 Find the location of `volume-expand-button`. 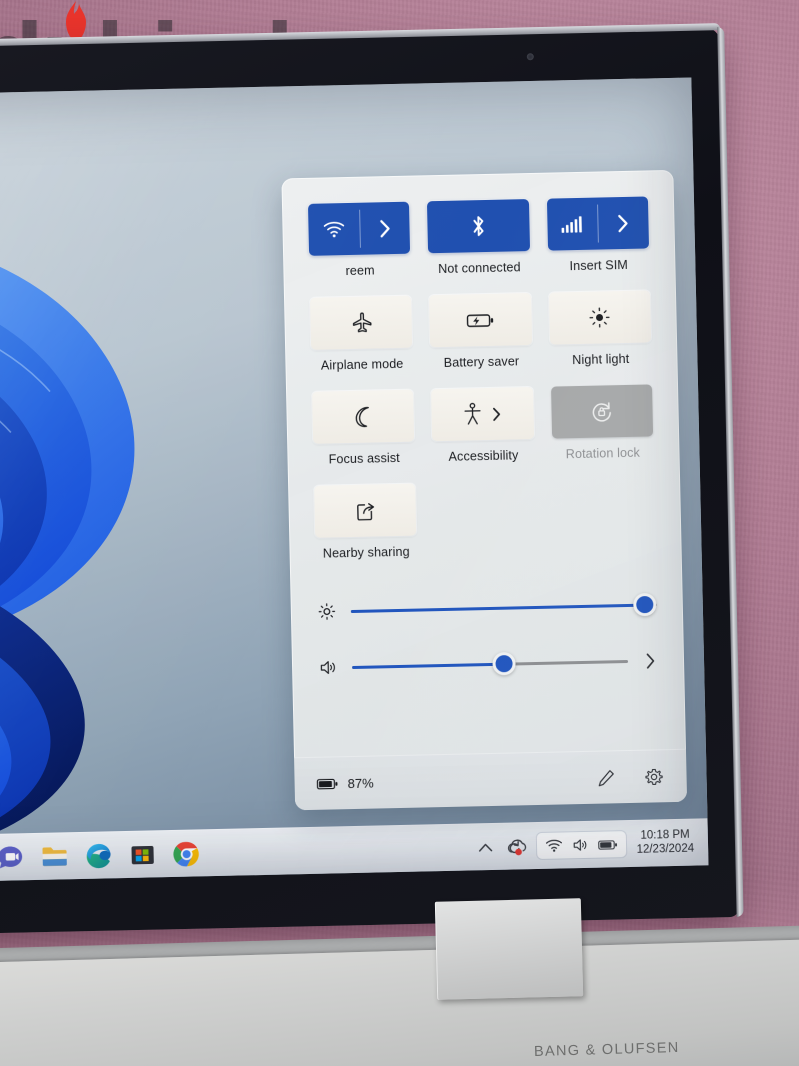

volume-expand-button is located at coordinates (650, 660).